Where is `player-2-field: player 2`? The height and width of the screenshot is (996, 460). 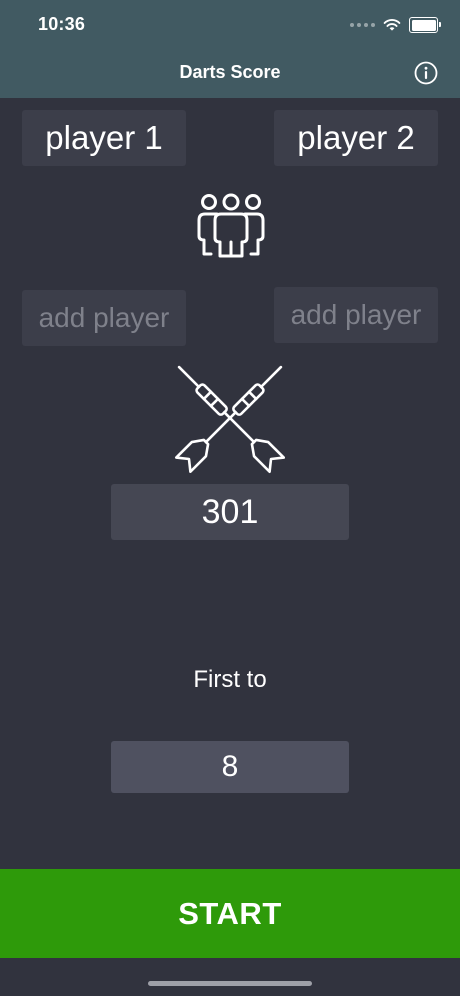
player-2-field: player 2 is located at coordinates (356, 138).